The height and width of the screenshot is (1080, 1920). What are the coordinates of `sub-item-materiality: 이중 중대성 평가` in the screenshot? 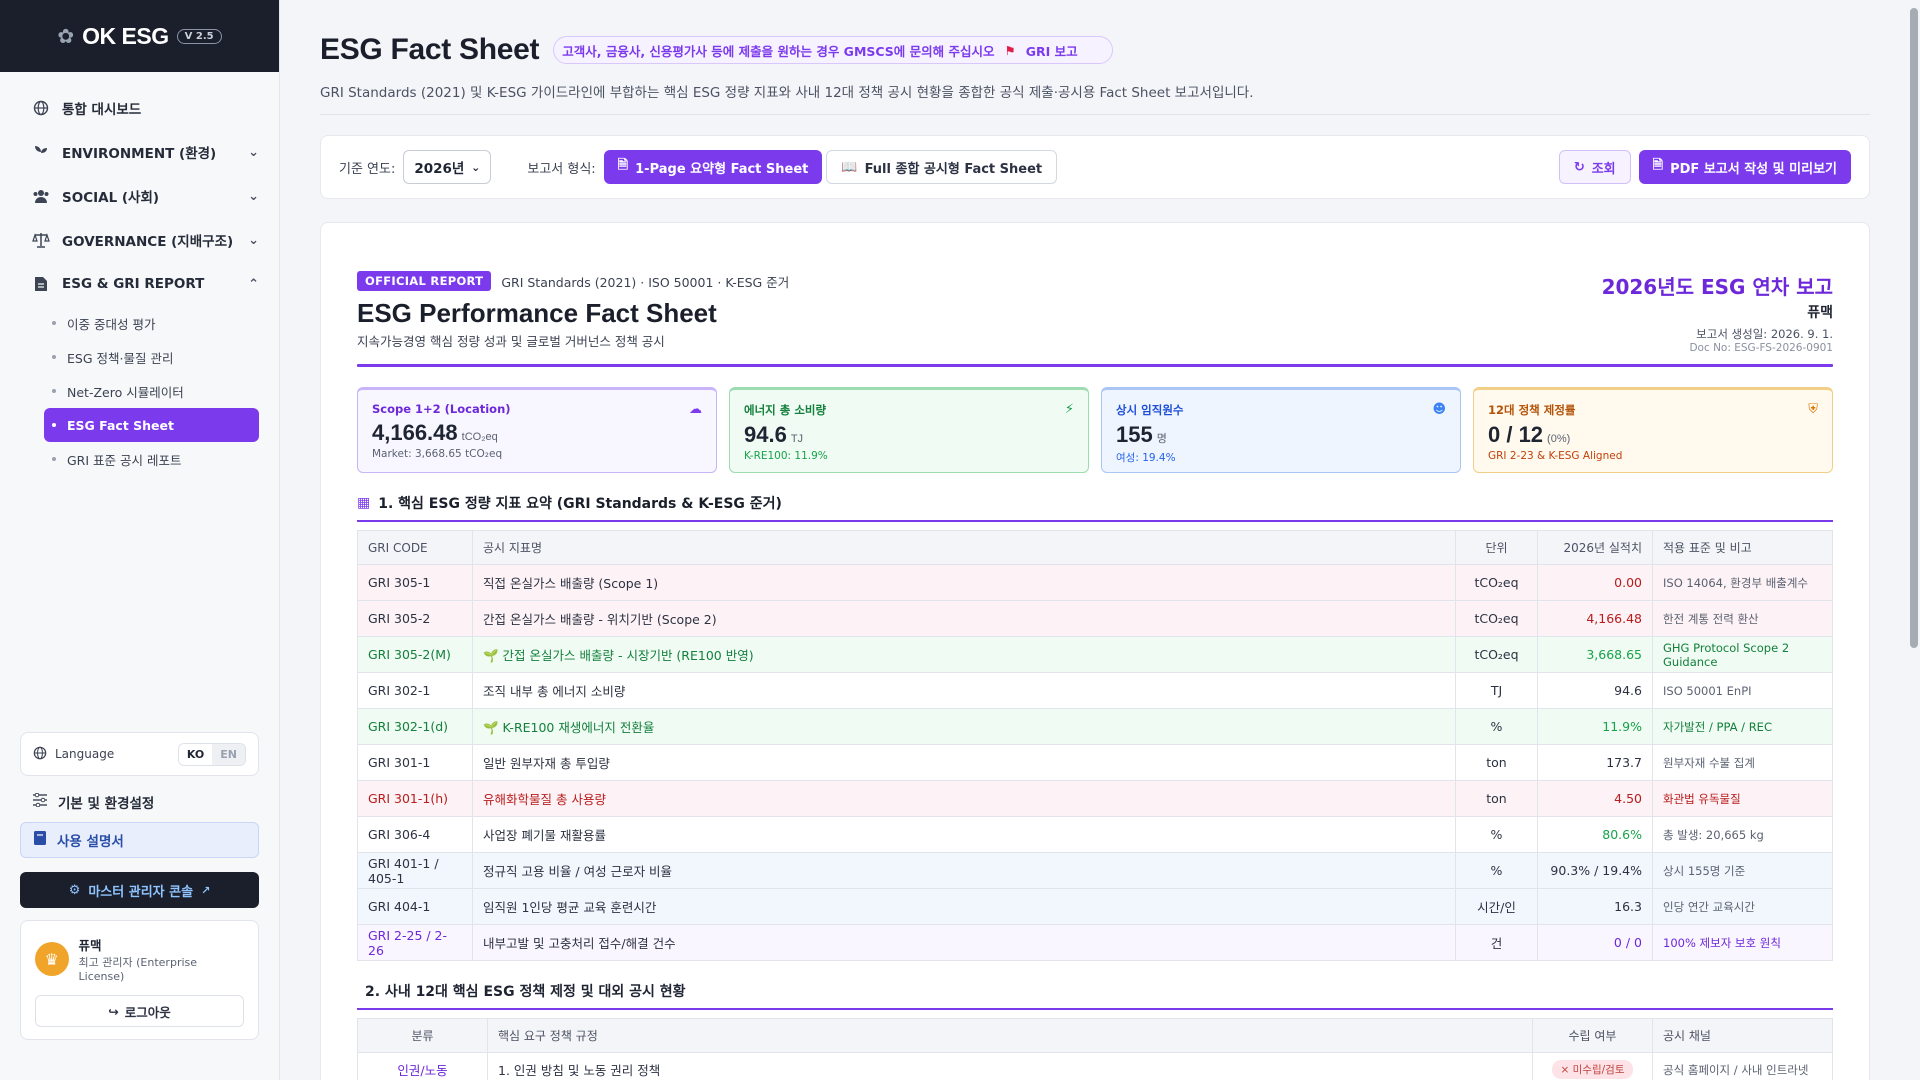 It's located at (151, 323).